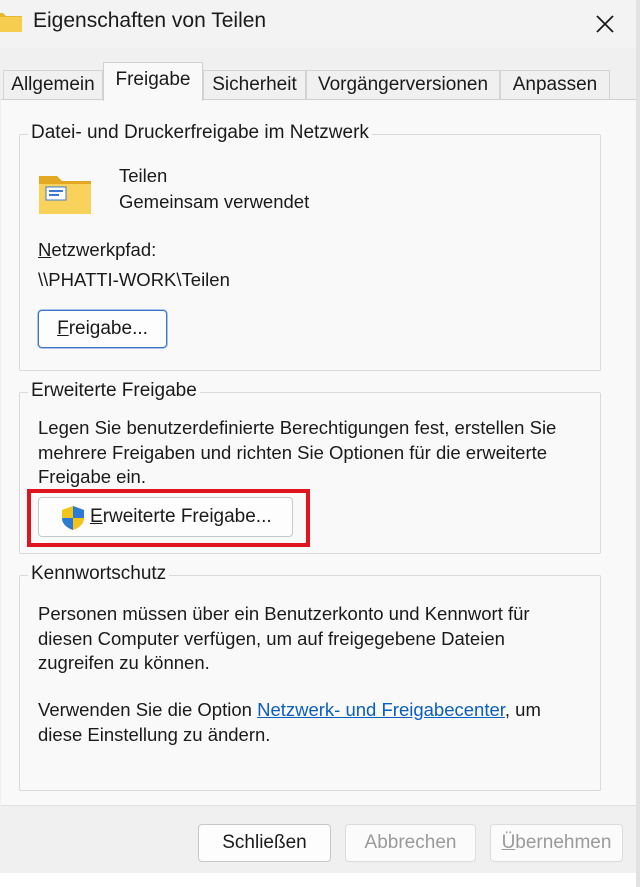  Describe the element at coordinates (381, 709) in the screenshot. I see `network-sharing-center-link: Netzwerk- und Freigabecenter` at that location.